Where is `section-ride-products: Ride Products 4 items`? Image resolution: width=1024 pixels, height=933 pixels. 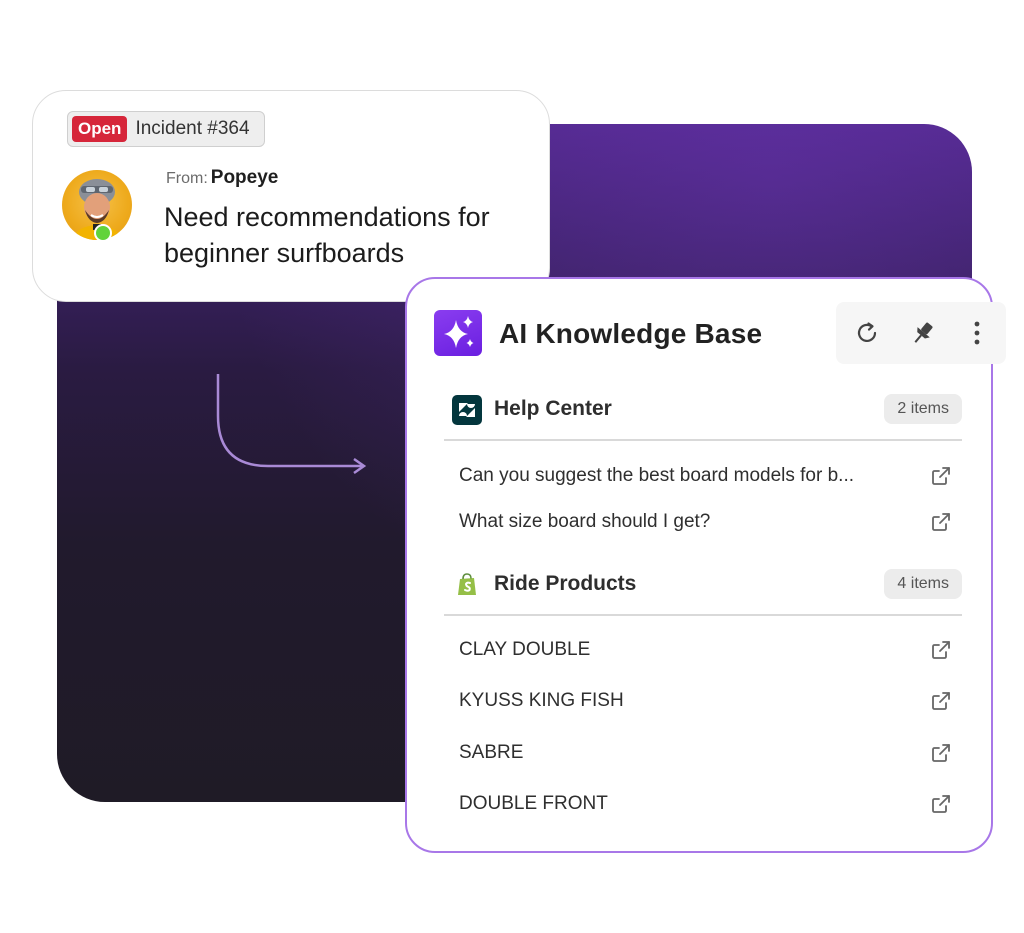 section-ride-products: Ride Products 4 items is located at coordinates (707, 587).